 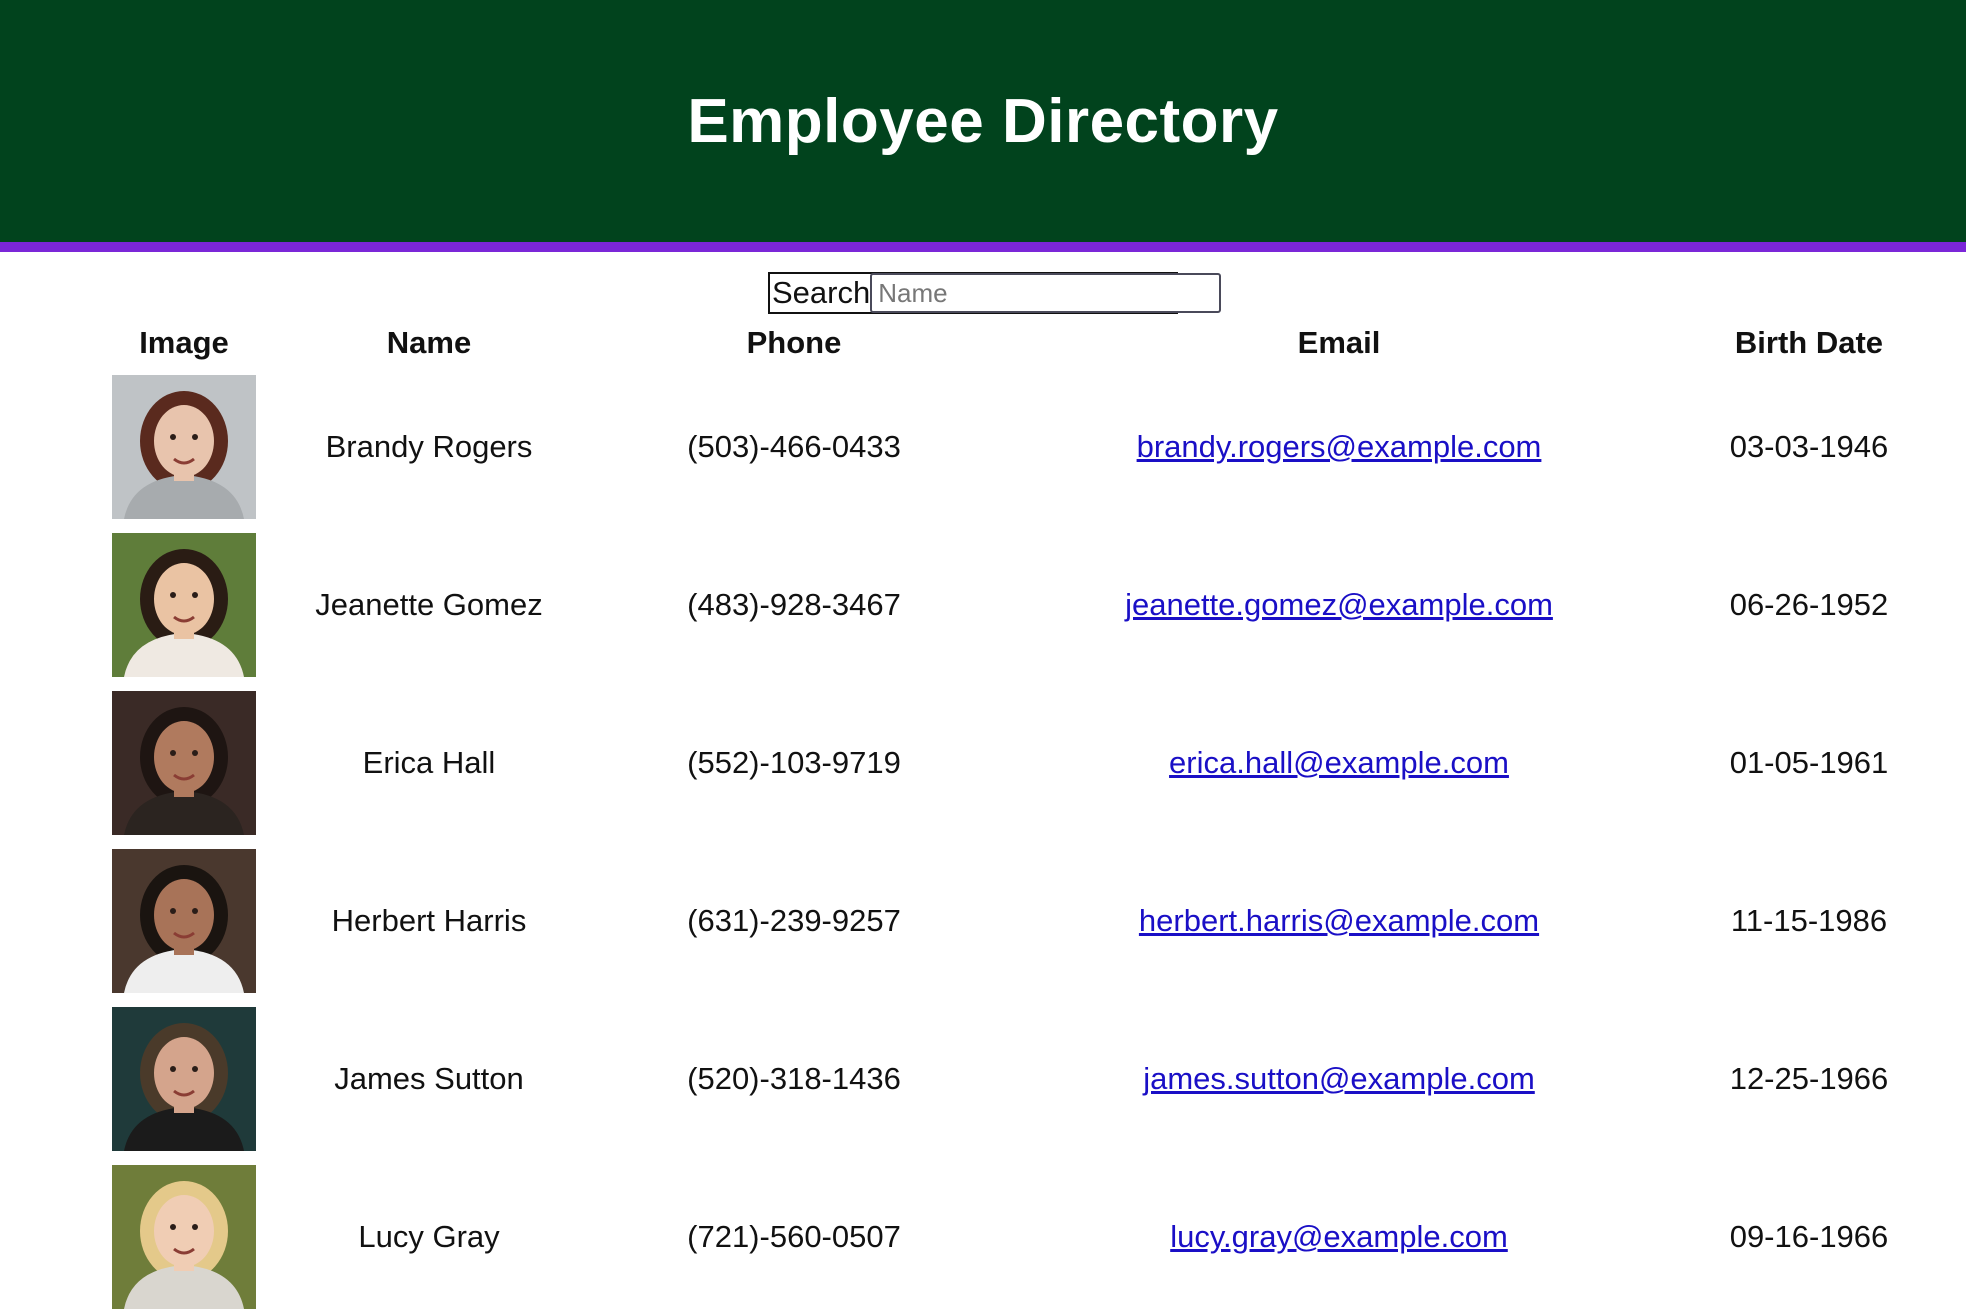 I want to click on email-cell: herbert.harris@example.com, so click(x=1339, y=921).